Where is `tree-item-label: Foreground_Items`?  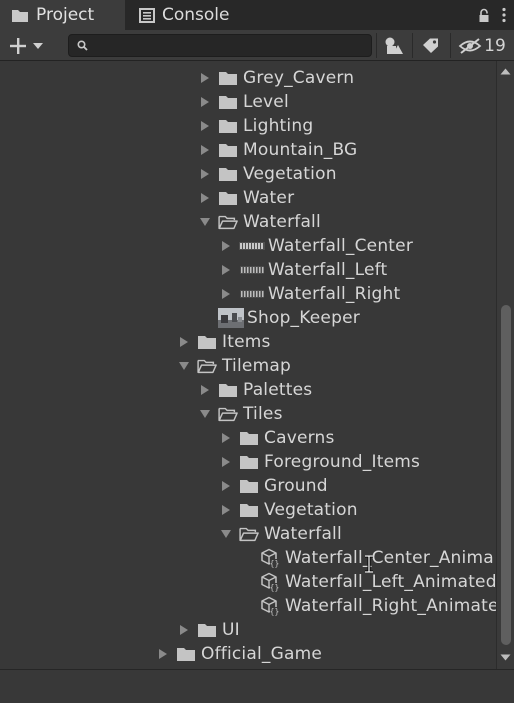 tree-item-label: Foreground_Items is located at coordinates (342, 462).